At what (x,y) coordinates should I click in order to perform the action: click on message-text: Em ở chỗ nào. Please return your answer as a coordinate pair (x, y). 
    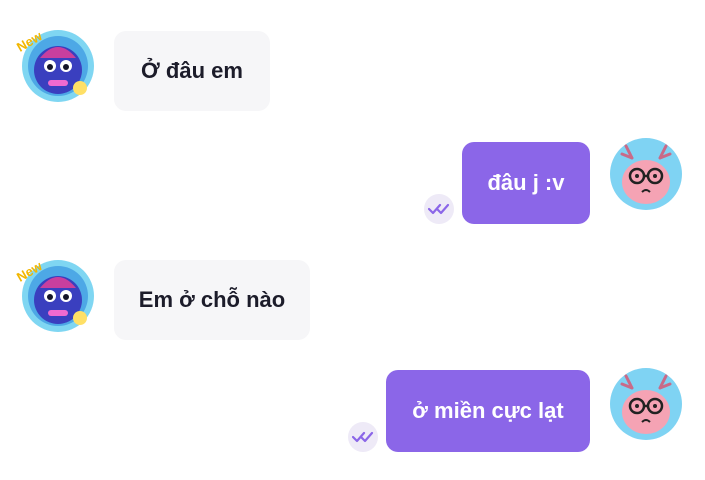
    Looking at the image, I should click on (212, 299).